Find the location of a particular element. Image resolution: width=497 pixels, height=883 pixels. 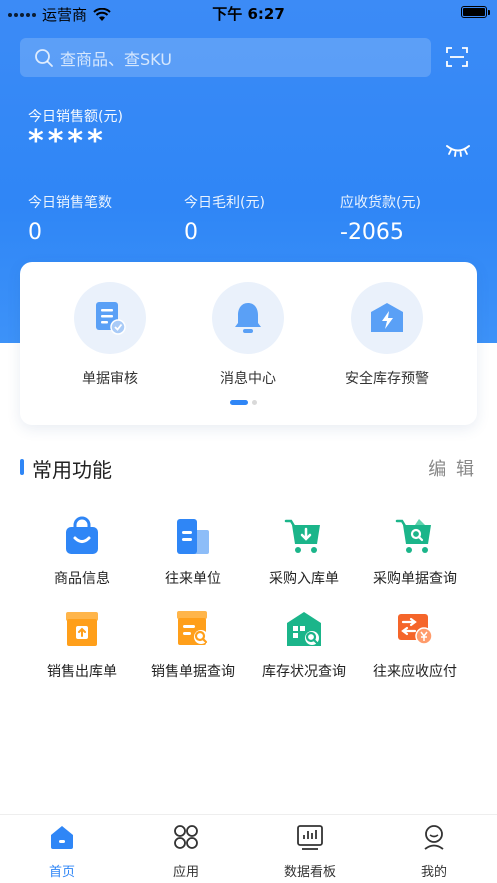

home-icon is located at coordinates (62, 837).